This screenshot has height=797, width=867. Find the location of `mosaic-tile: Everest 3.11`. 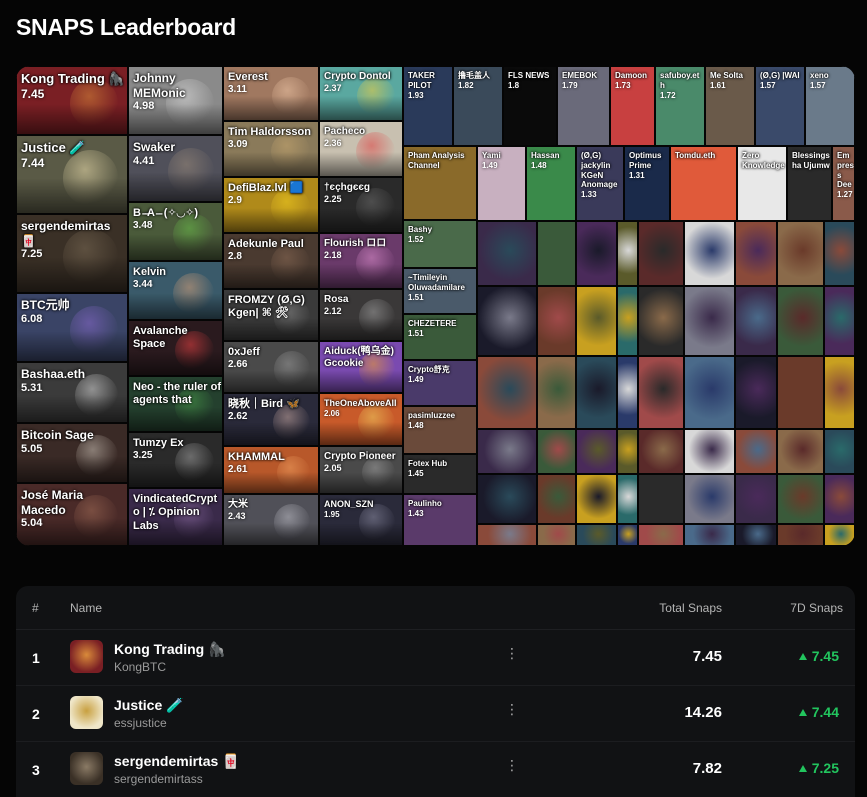

mosaic-tile: Everest 3.11 is located at coordinates (271, 93).